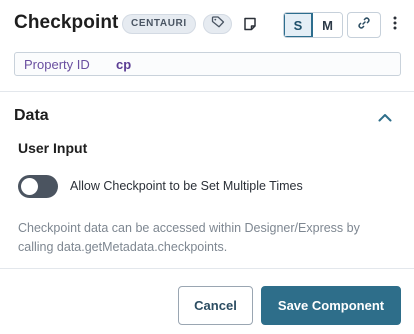  I want to click on tags-button, so click(217, 24).